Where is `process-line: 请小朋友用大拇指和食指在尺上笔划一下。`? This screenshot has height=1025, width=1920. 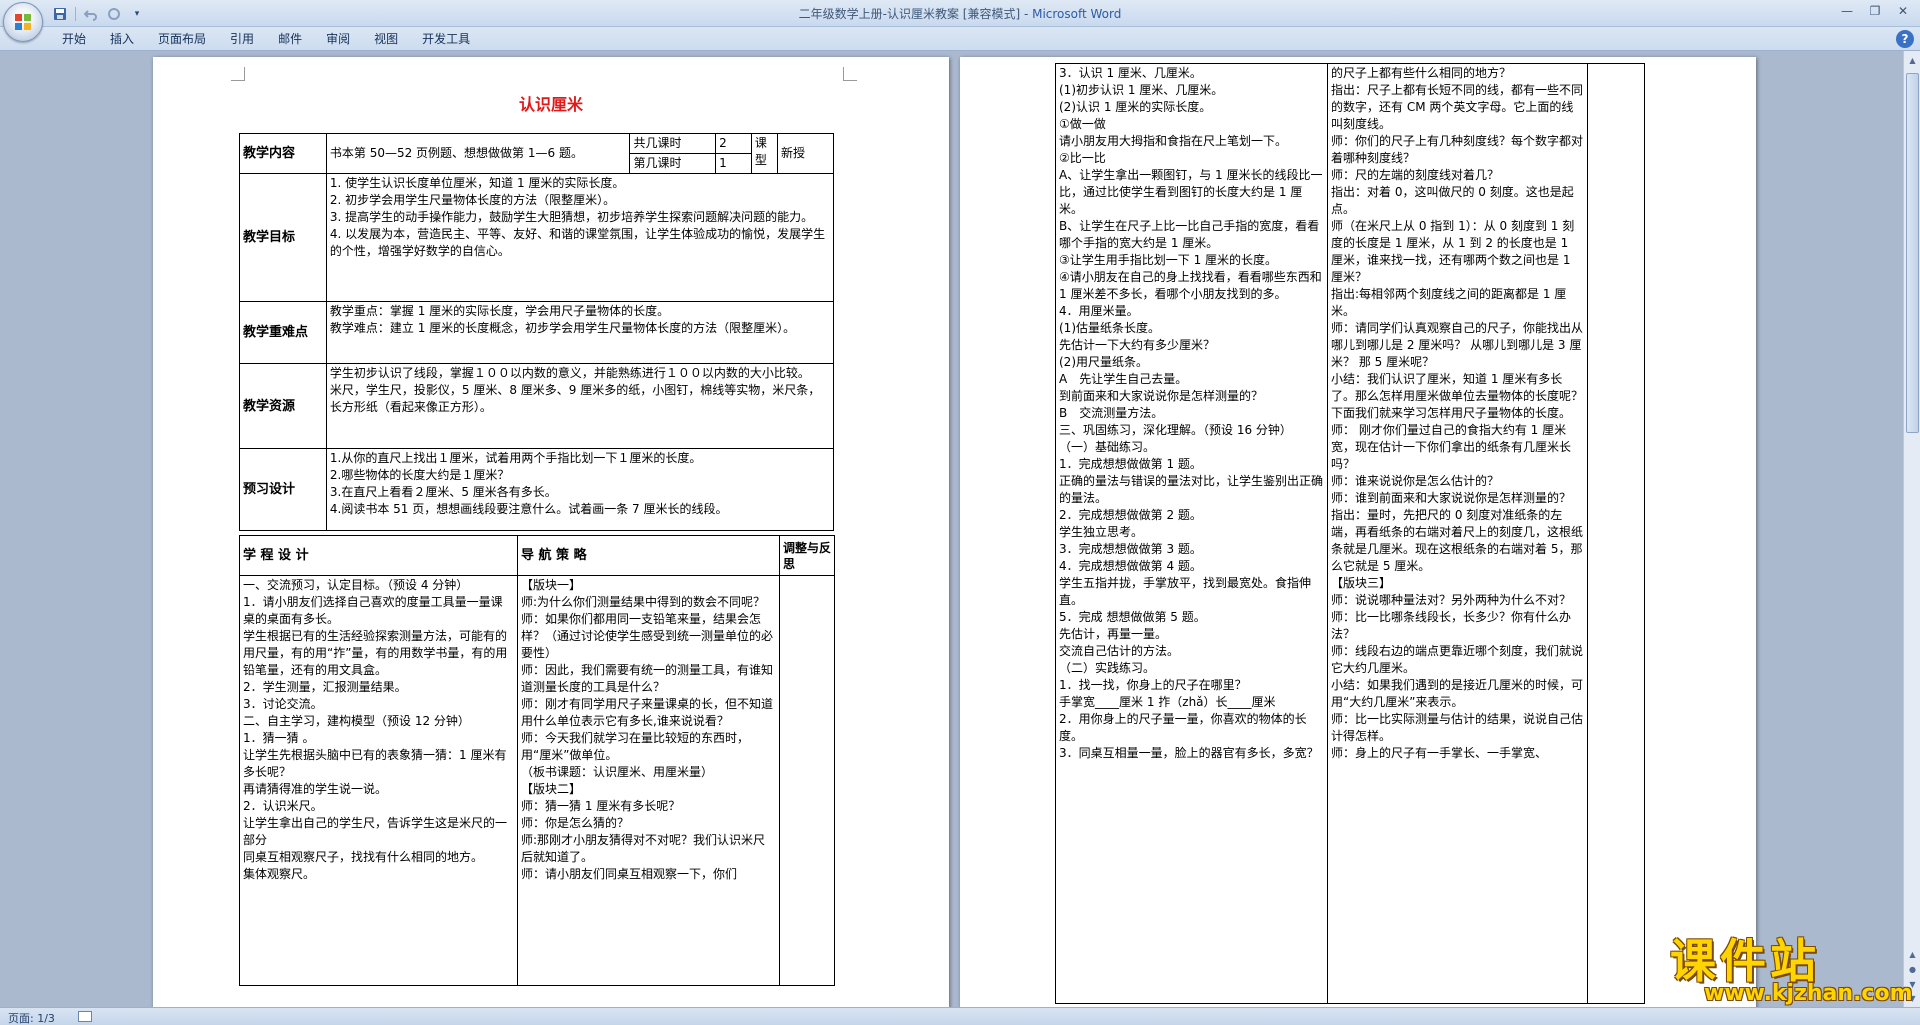 process-line: 请小朋友用大拇指和食指在尺上笔划一下。 is located at coordinates (1173, 141).